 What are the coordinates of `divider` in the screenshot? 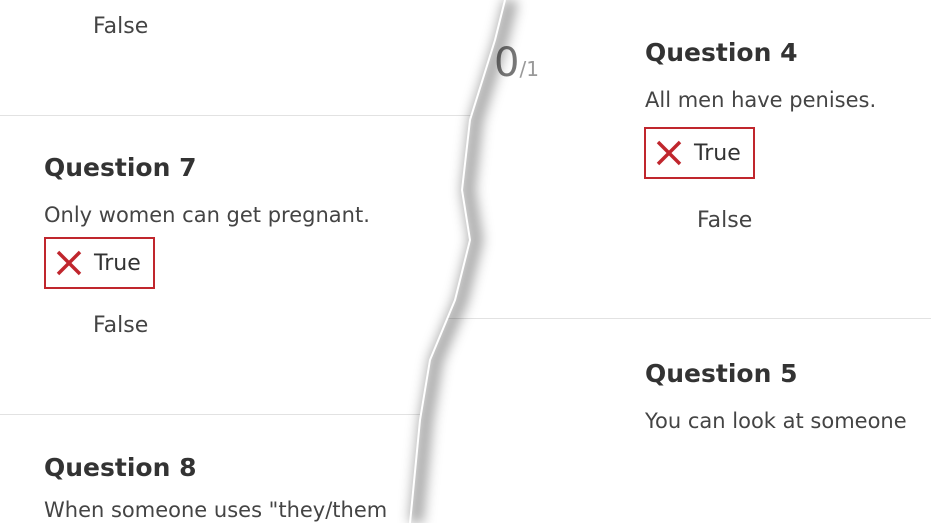 It's located at (680, 318).